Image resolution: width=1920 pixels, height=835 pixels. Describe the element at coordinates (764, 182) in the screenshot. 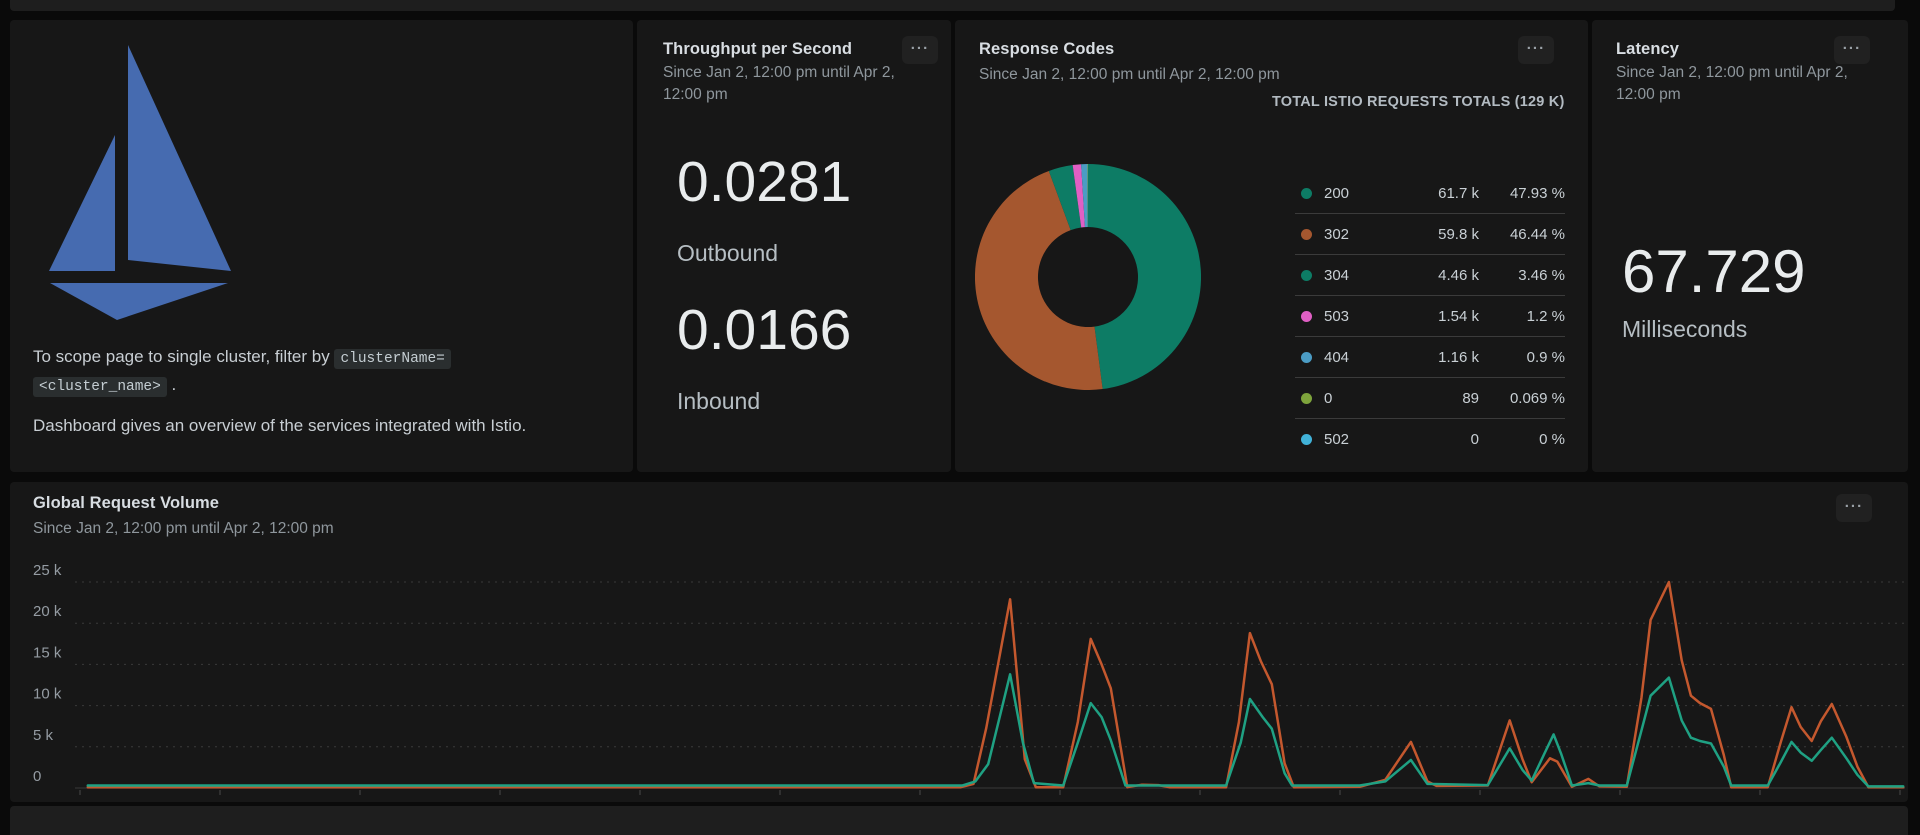

I see `outbound-value: 0.0281` at that location.